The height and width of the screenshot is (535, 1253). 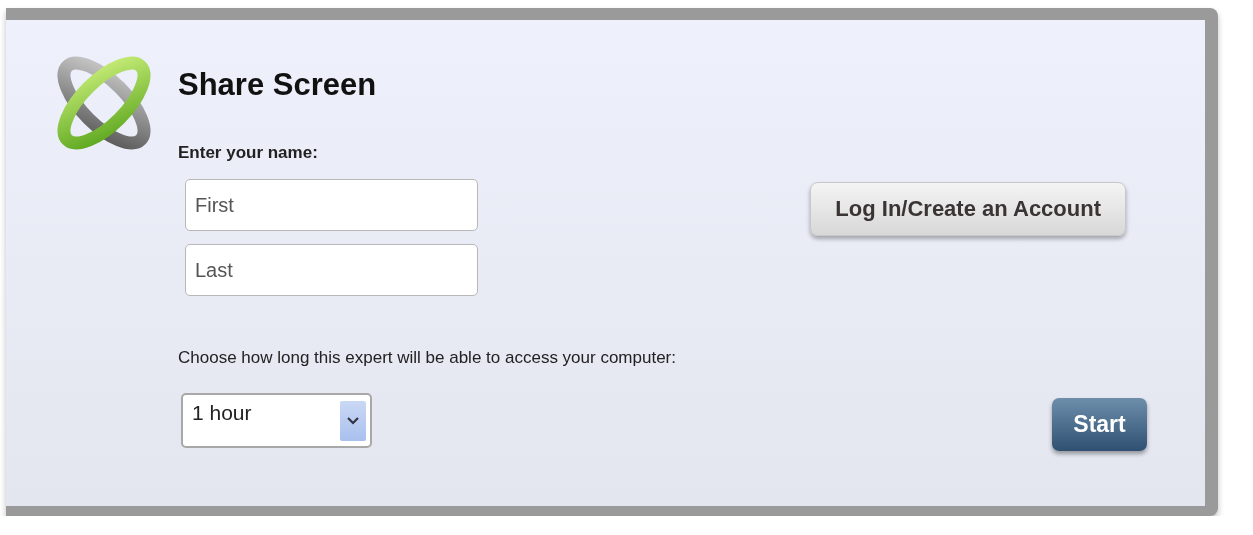 What do you see at coordinates (331, 205) in the screenshot?
I see `name-input-field: First` at bounding box center [331, 205].